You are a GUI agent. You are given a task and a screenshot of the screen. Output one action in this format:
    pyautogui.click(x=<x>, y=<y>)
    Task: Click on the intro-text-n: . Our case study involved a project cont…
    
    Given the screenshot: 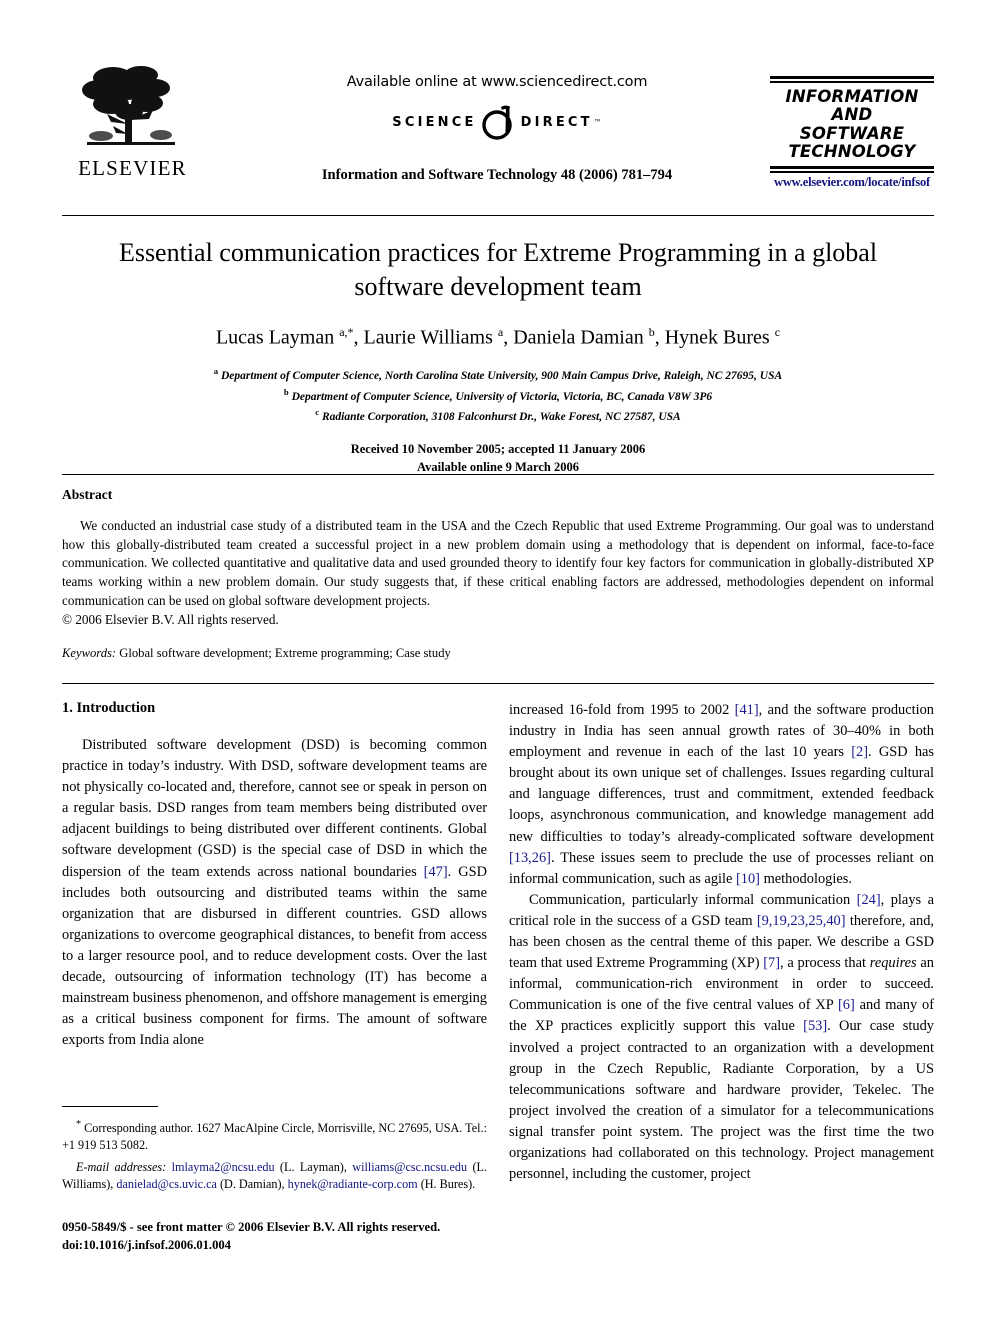 What is the action you would take?
    pyautogui.click(x=721, y=1100)
    